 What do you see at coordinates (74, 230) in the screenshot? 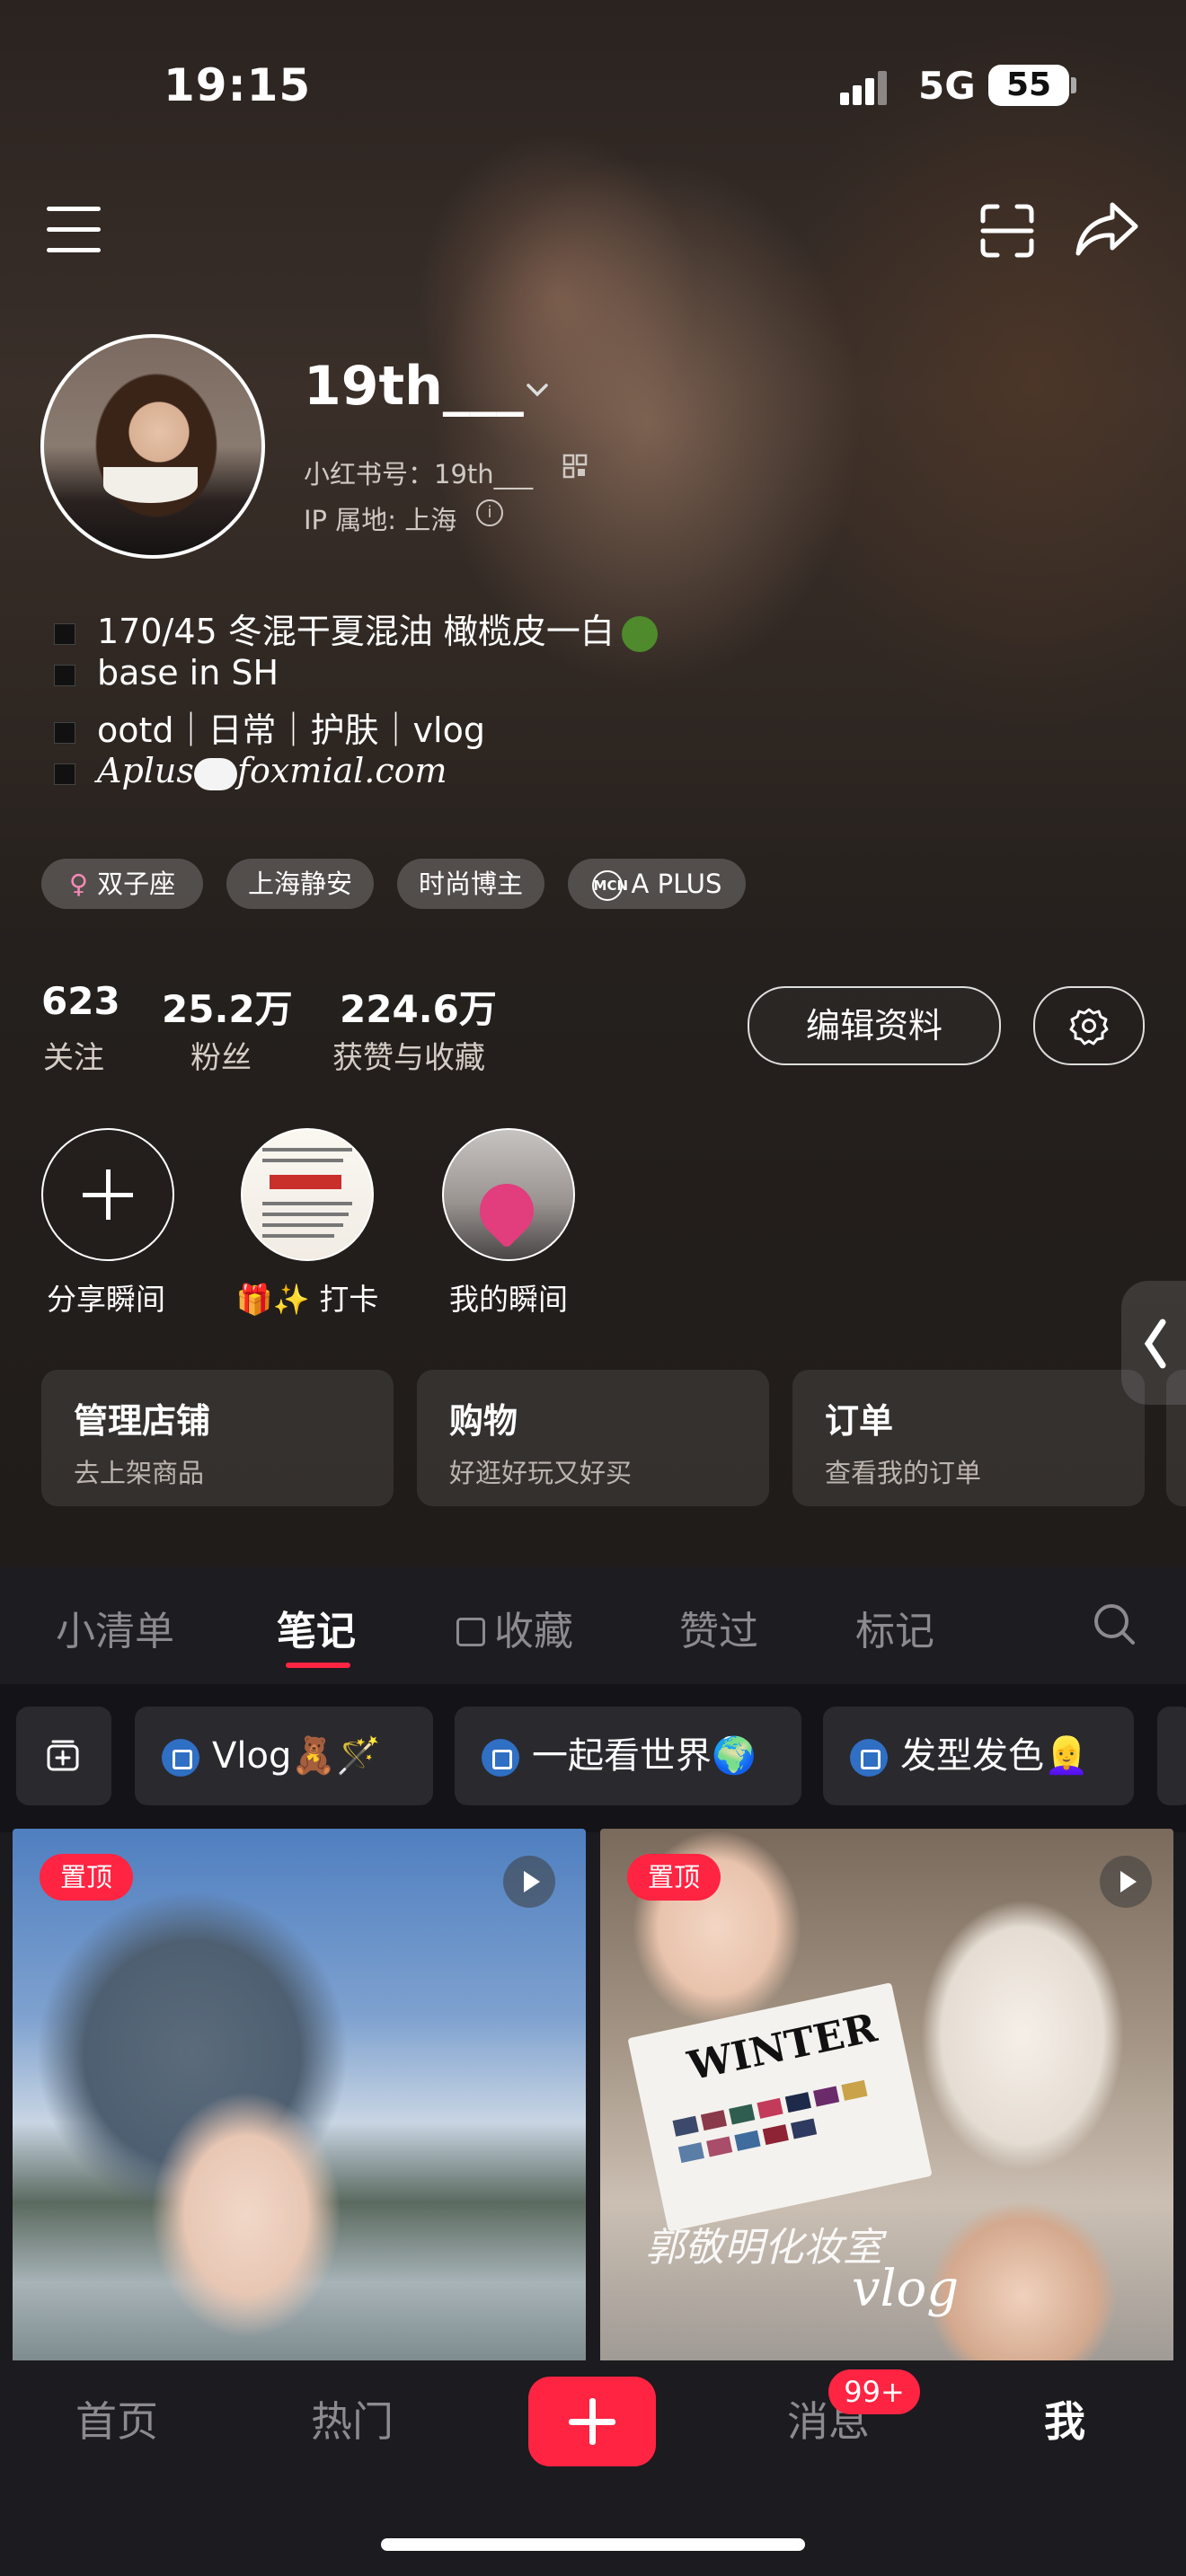
I see `menu-icon` at bounding box center [74, 230].